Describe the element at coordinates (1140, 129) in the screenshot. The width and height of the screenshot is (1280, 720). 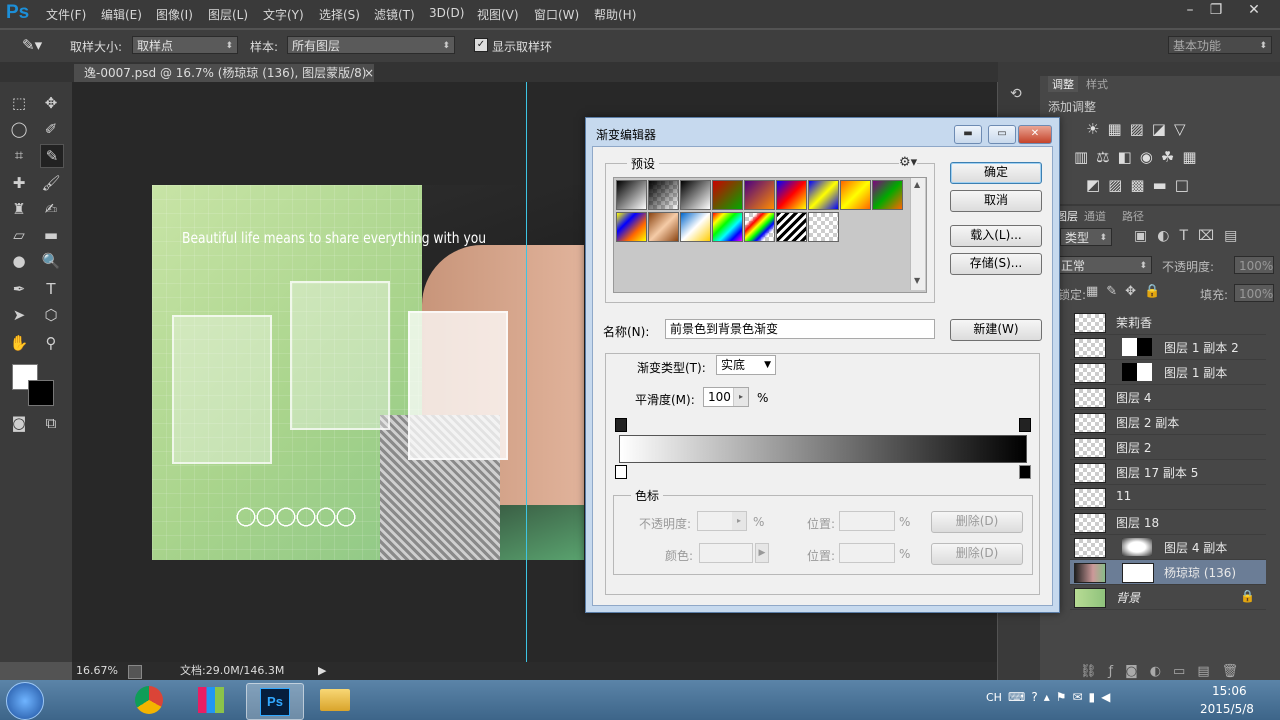
I see `adjustment-icons-row1: ☀▦▨◪▽` at that location.